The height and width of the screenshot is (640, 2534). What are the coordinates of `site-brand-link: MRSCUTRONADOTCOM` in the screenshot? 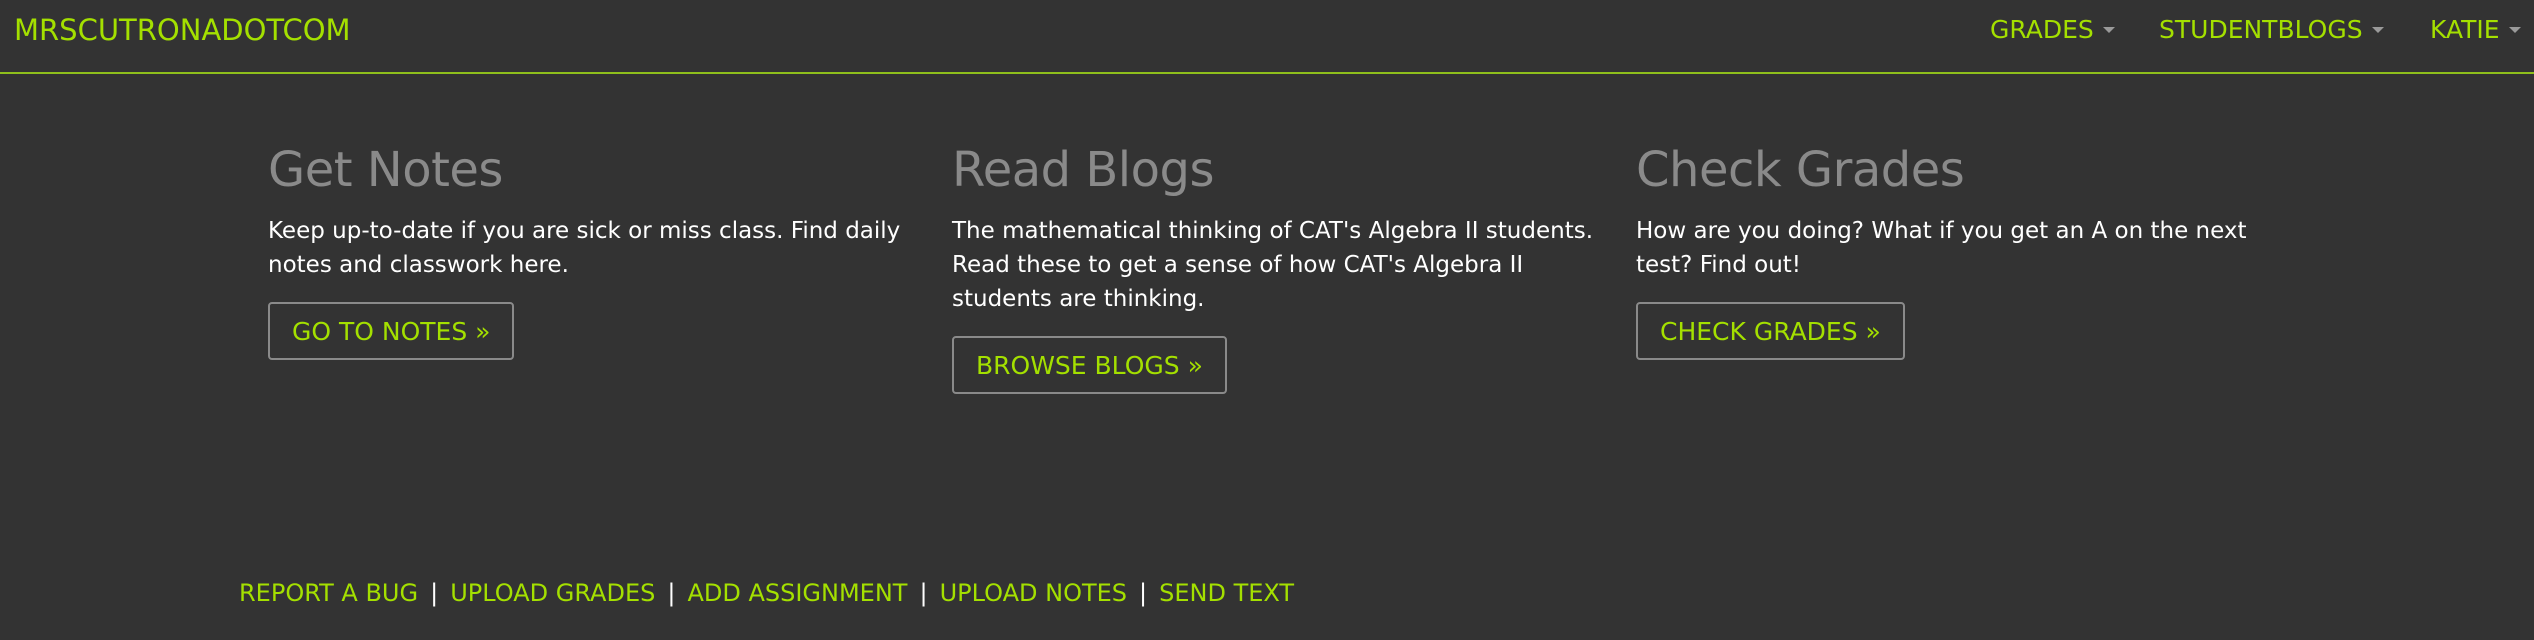 It's located at (182, 30).